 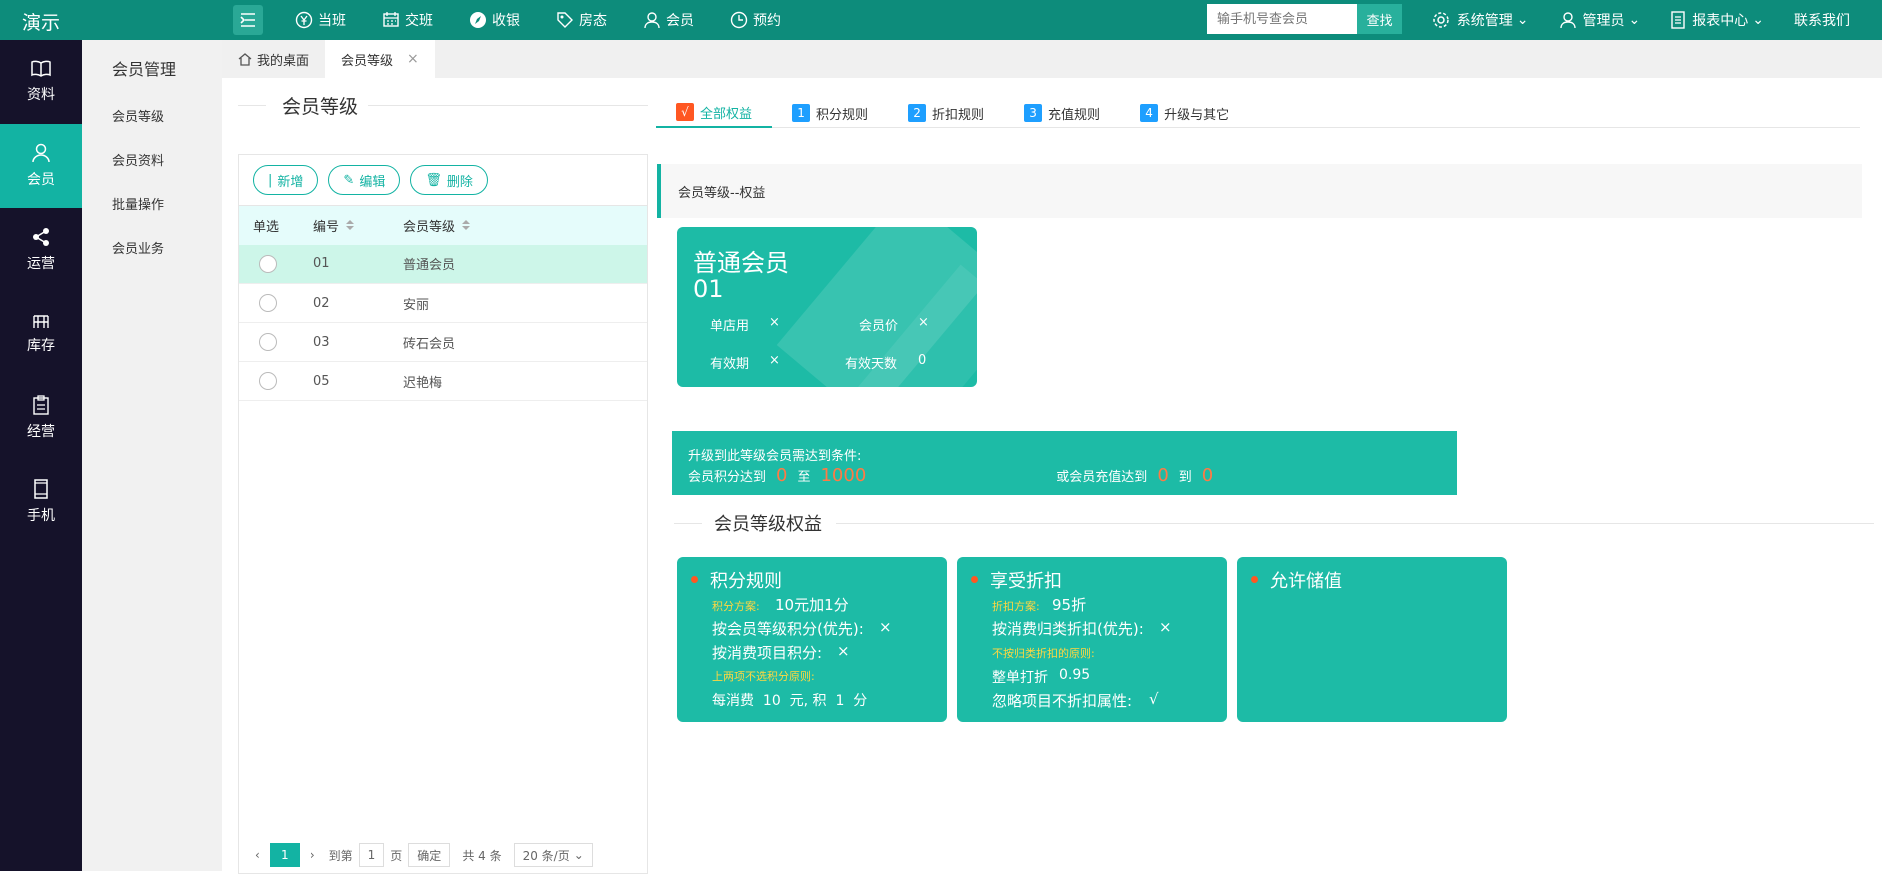 What do you see at coordinates (41, 68) in the screenshot?
I see `book-icon` at bounding box center [41, 68].